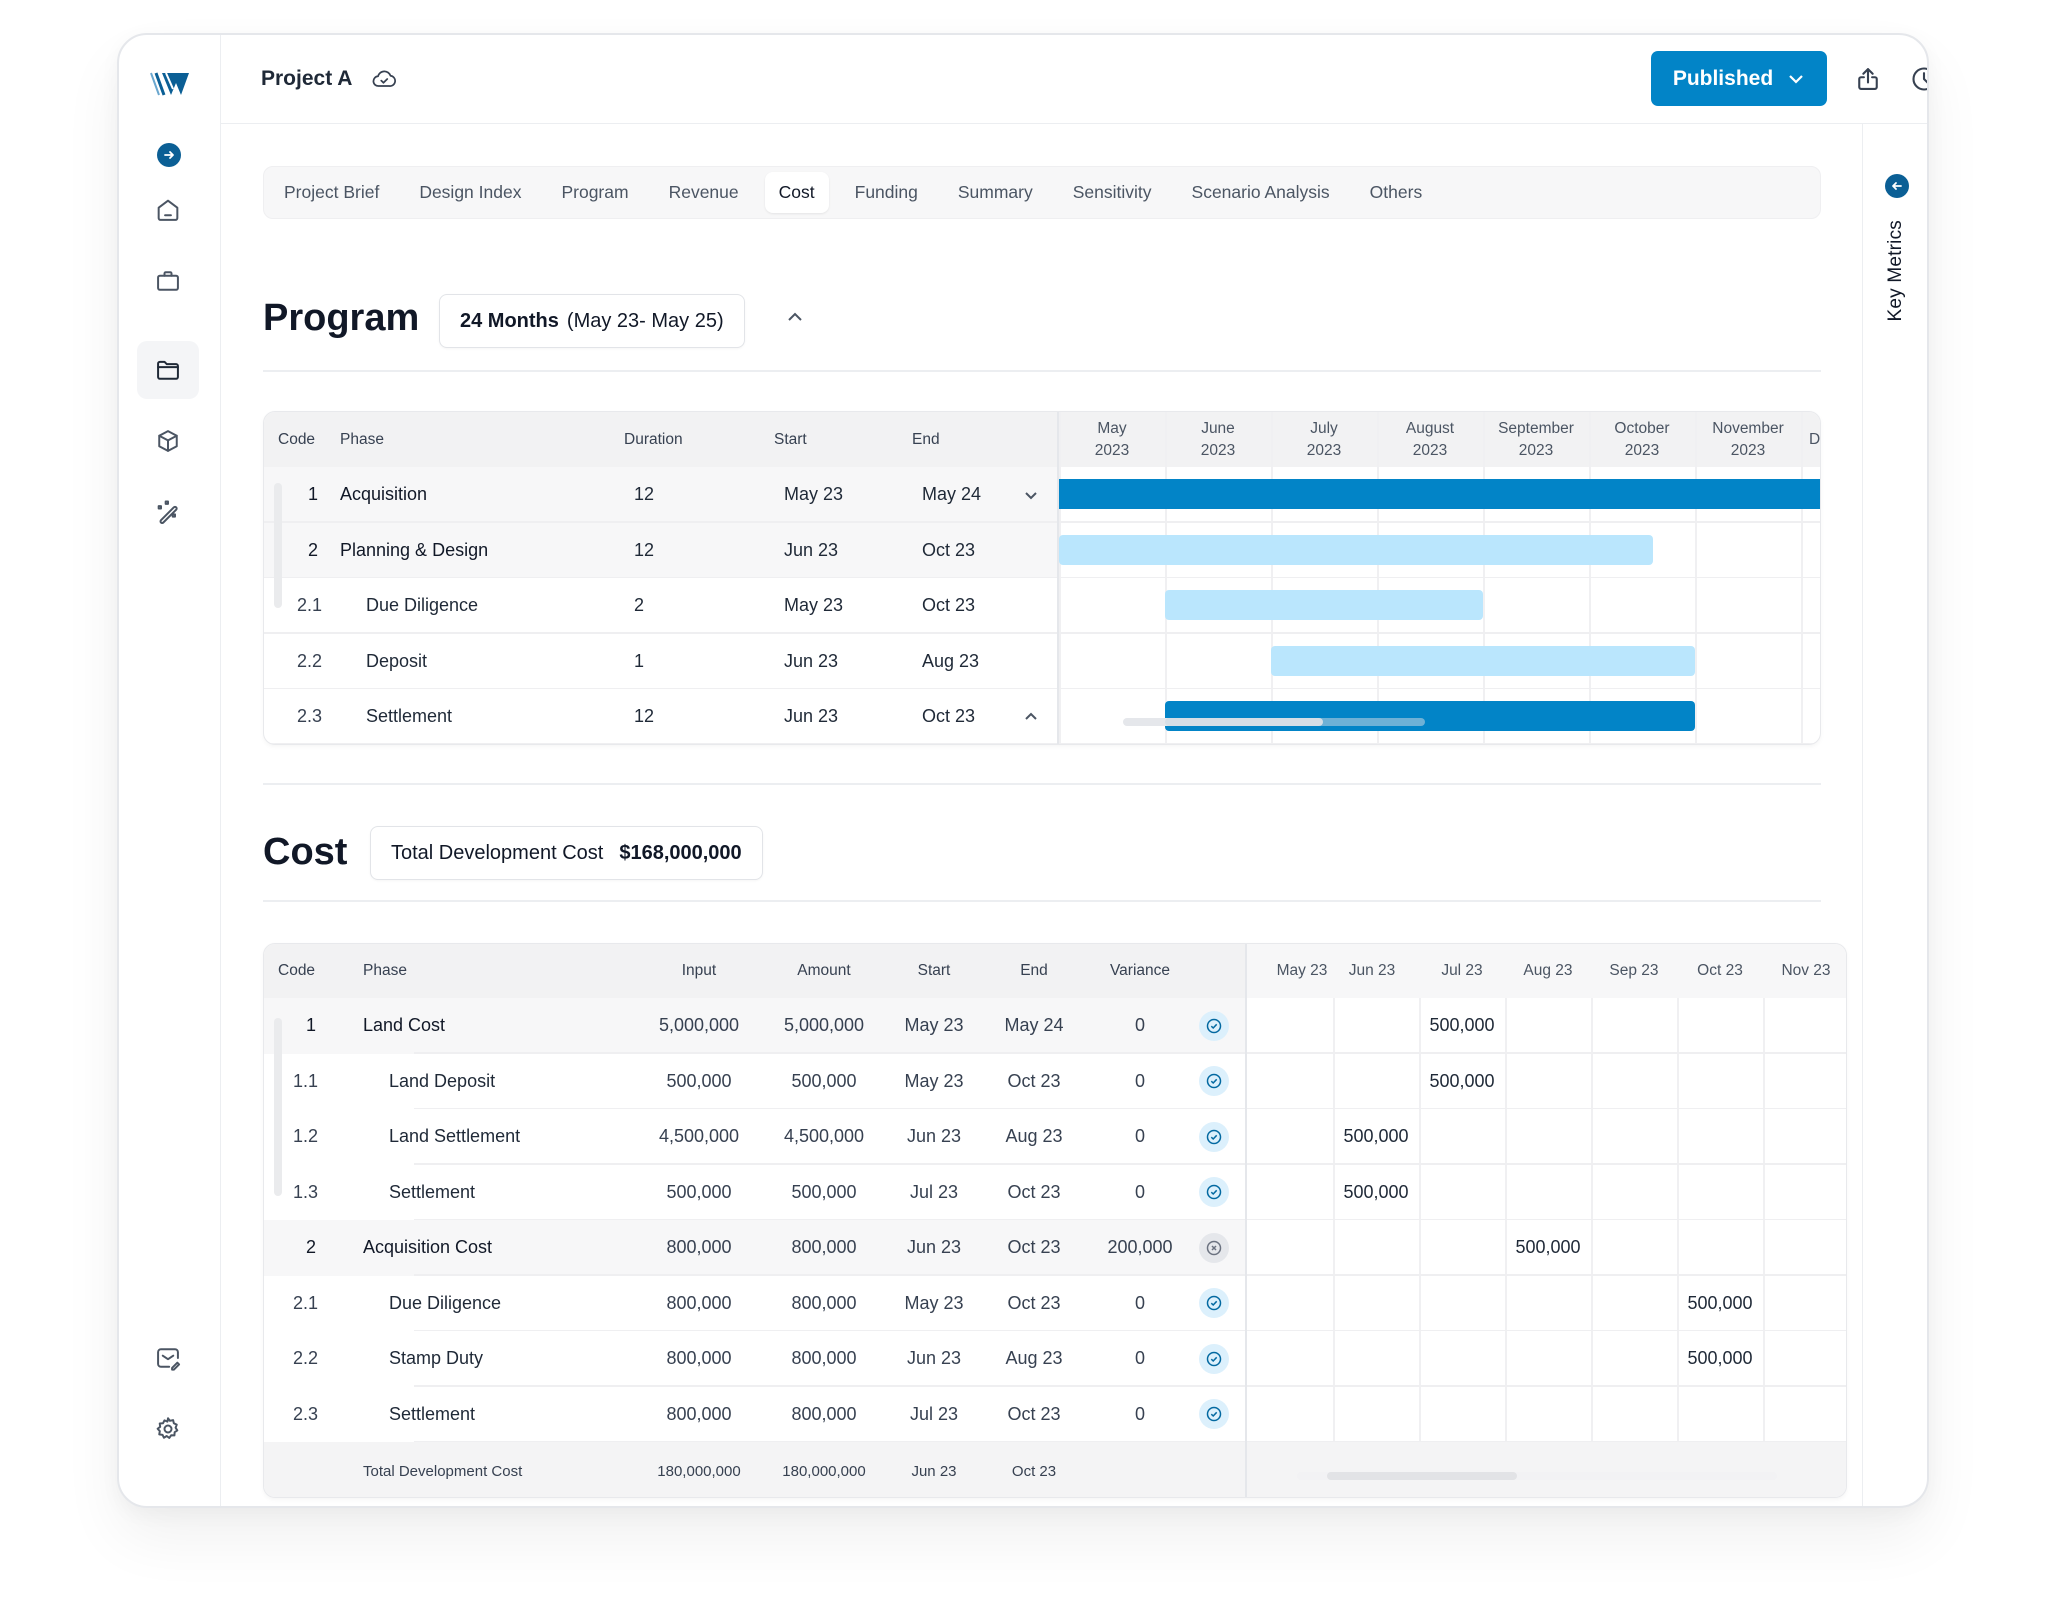 This screenshot has width=2048, height=1608. I want to click on sidebar-item-home, so click(168, 210).